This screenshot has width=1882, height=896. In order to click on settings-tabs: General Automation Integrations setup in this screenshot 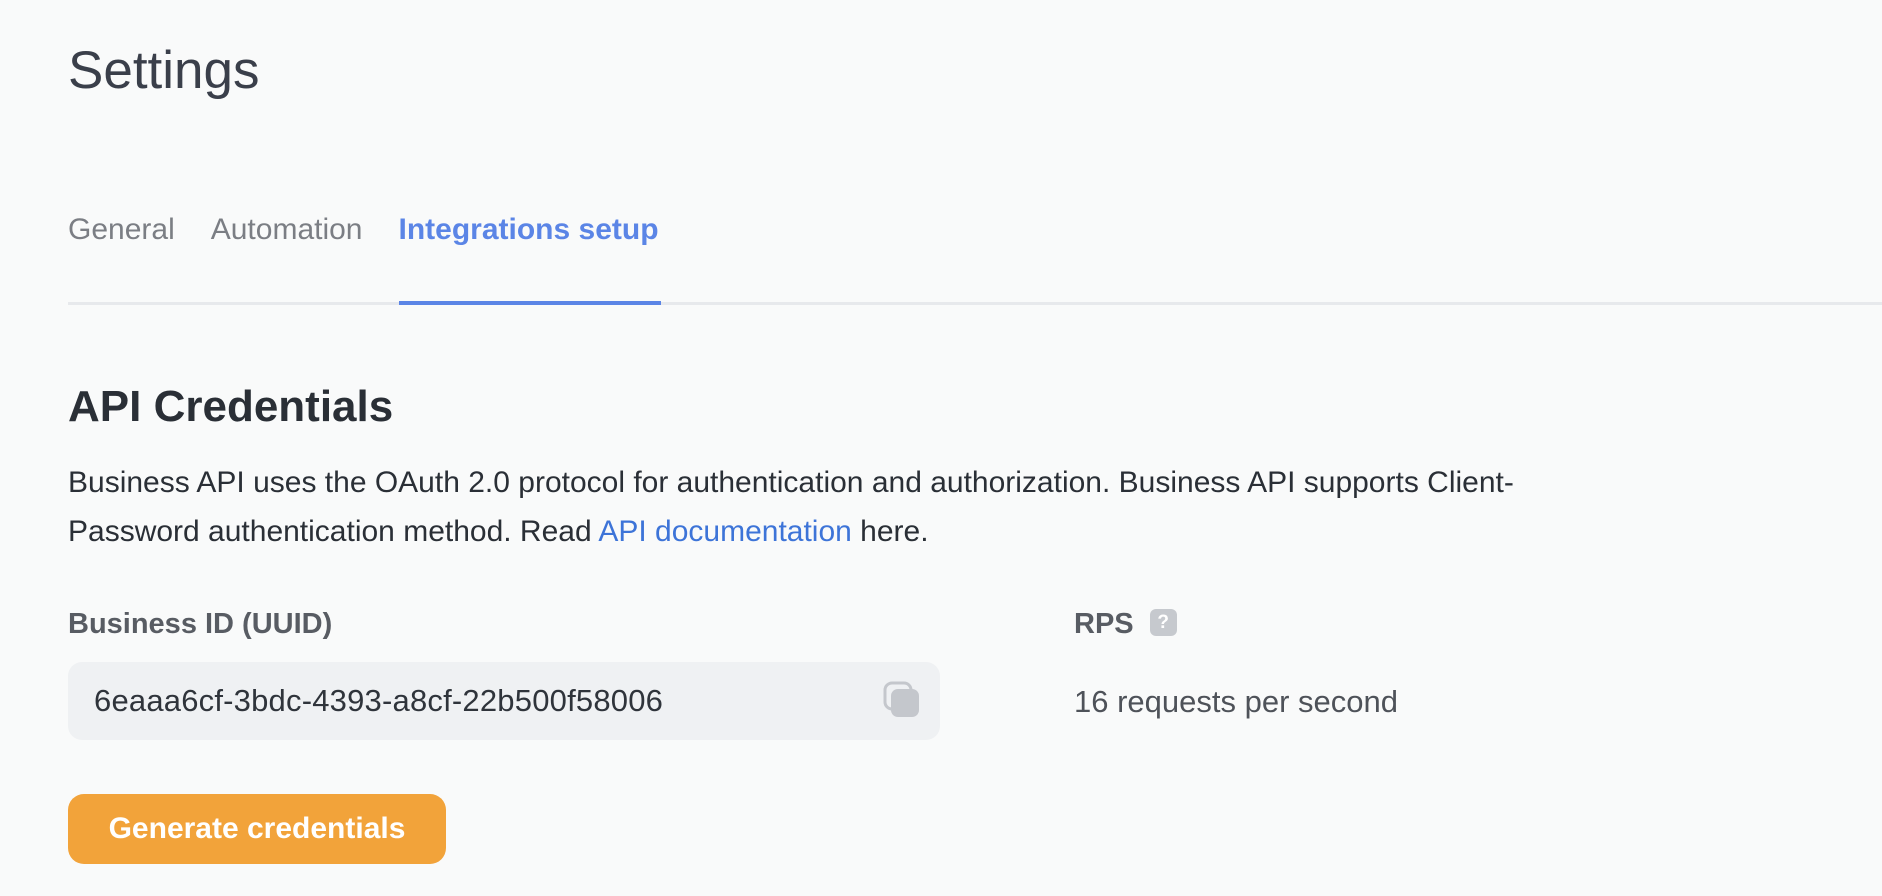, I will do `click(975, 257)`.